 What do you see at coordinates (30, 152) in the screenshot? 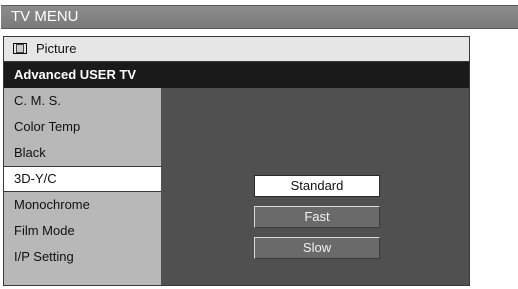
I see `menu-item-label: Black` at bounding box center [30, 152].